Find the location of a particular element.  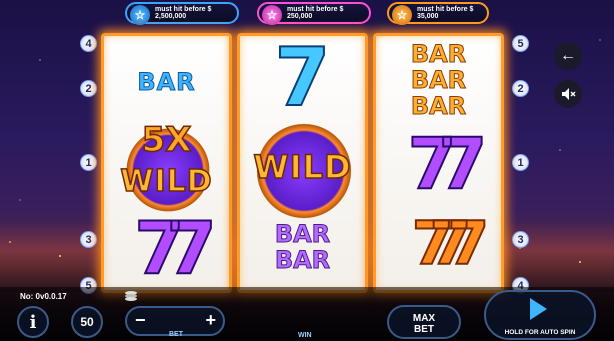

symbol-bar-blue: BAR is located at coordinates (166, 82).